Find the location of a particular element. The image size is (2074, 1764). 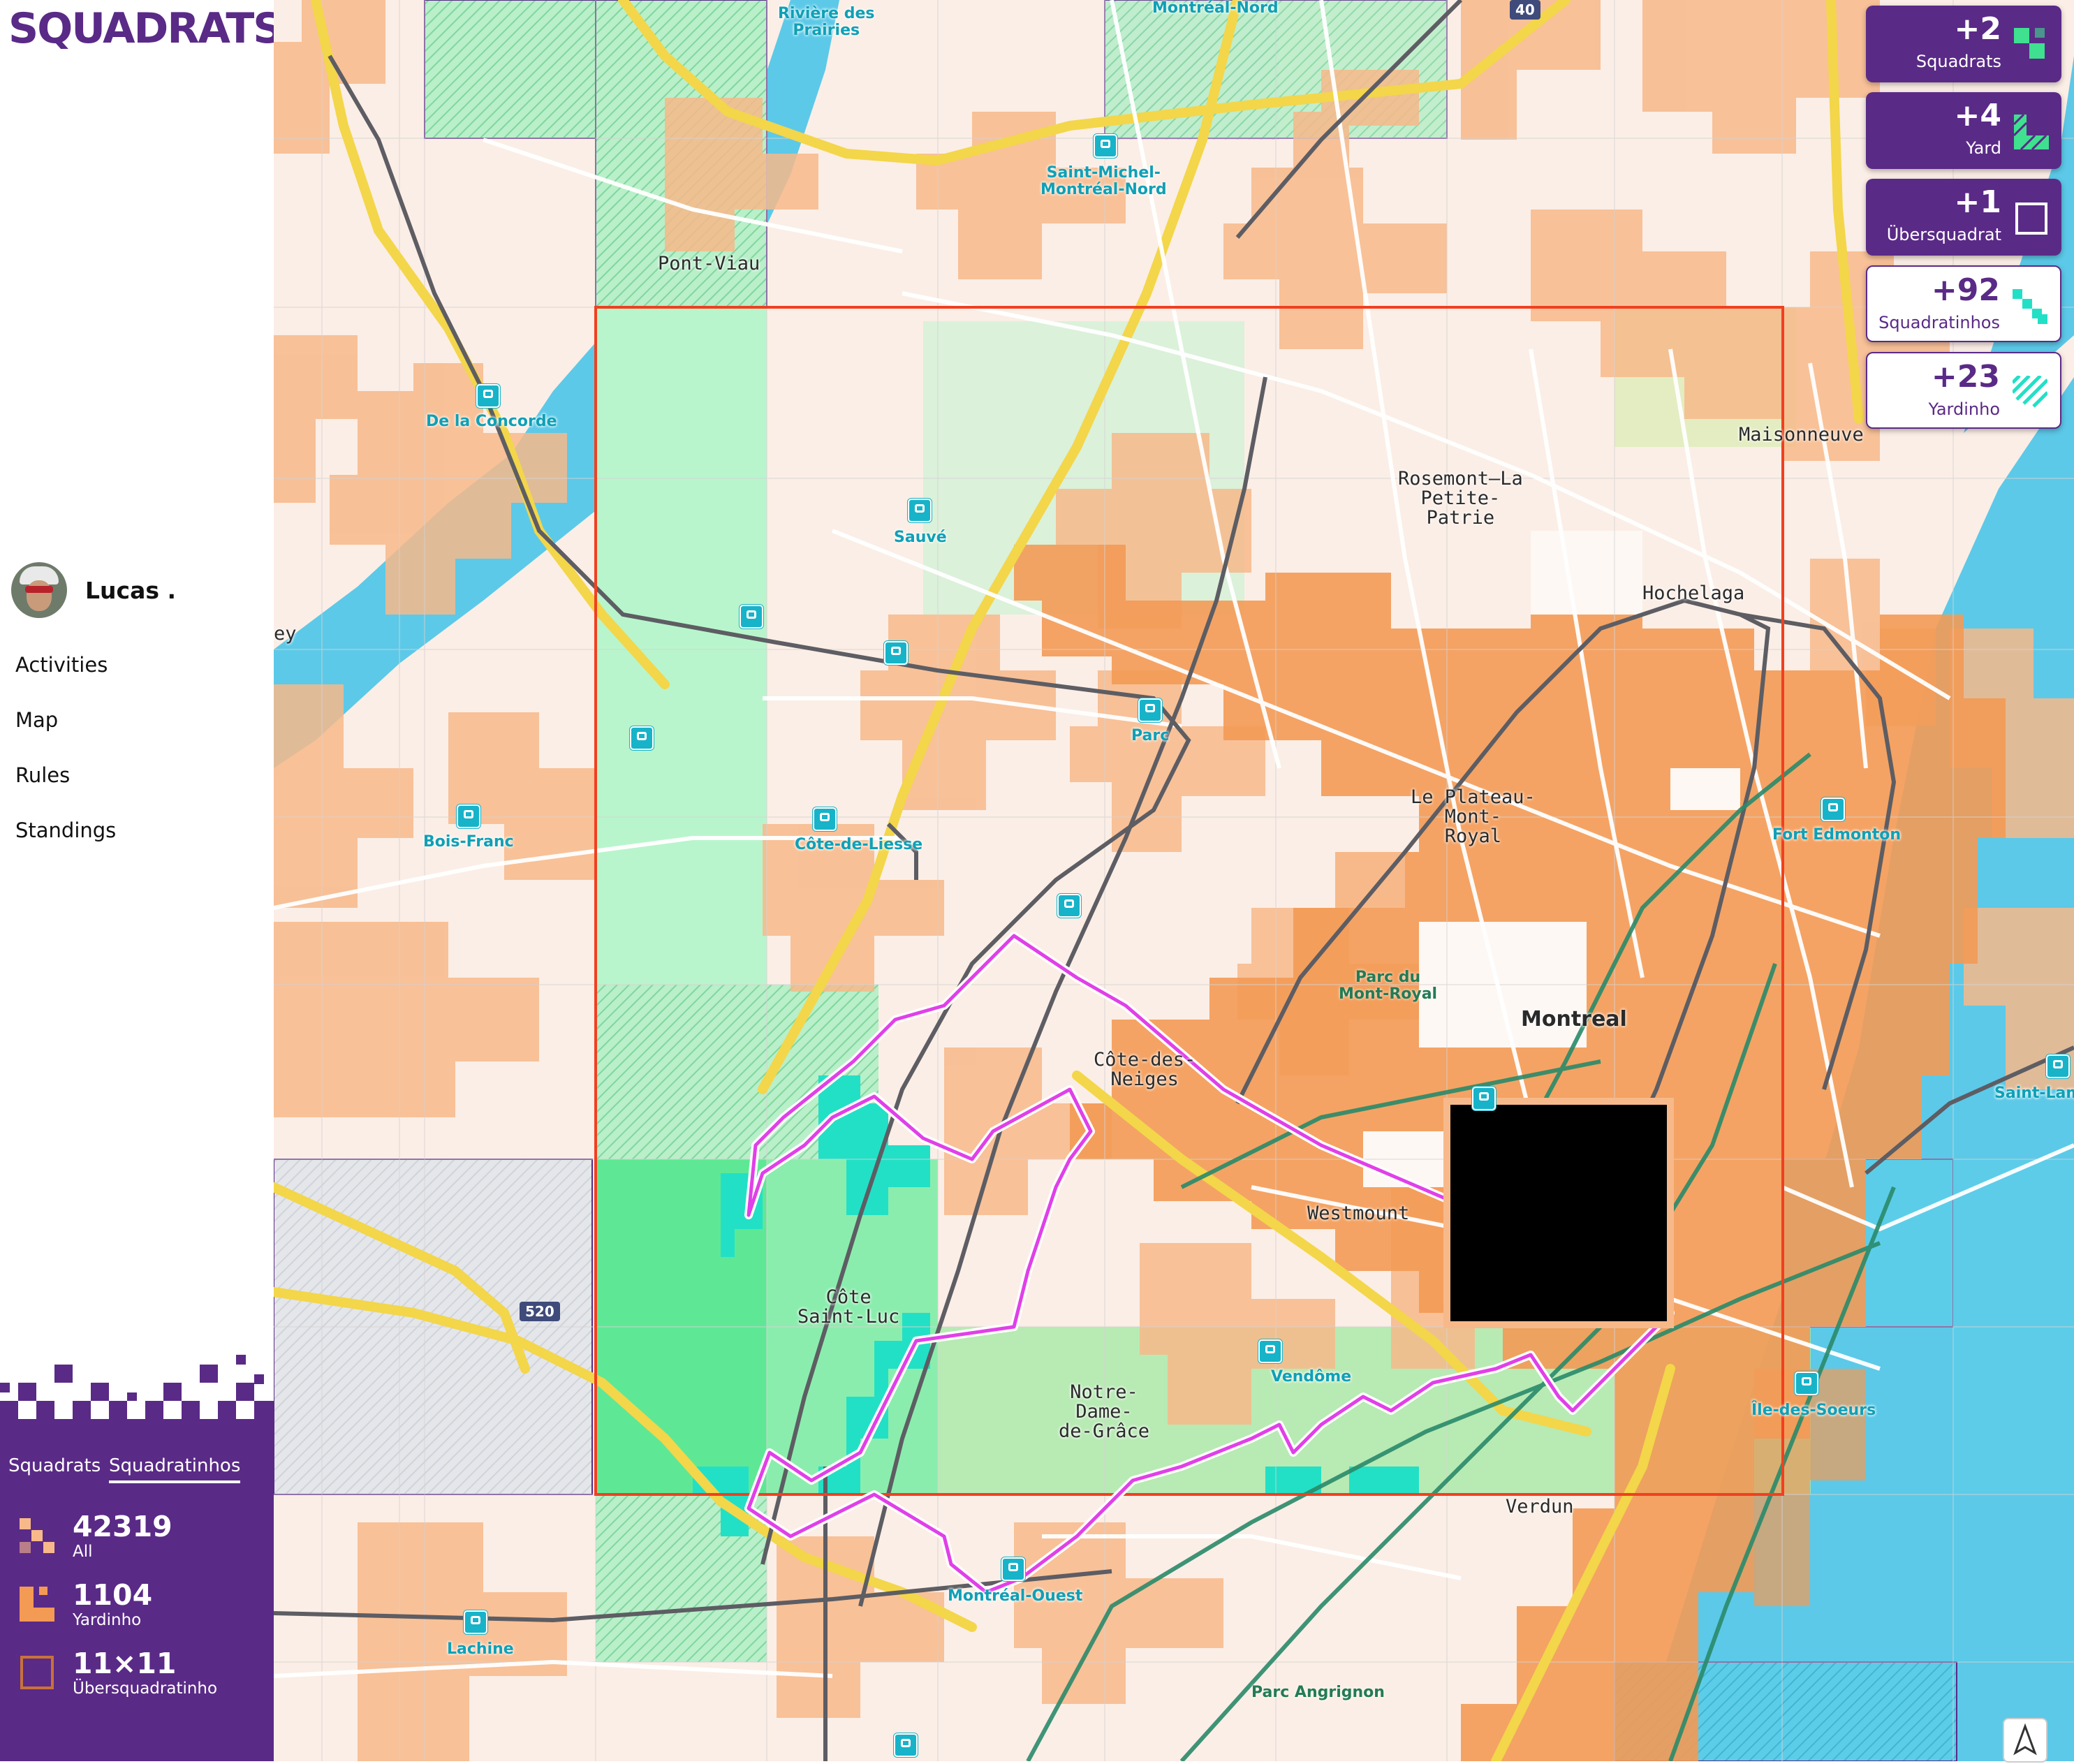

card-squadratinhos: +92 Squadratinhos is located at coordinates (1963, 303).